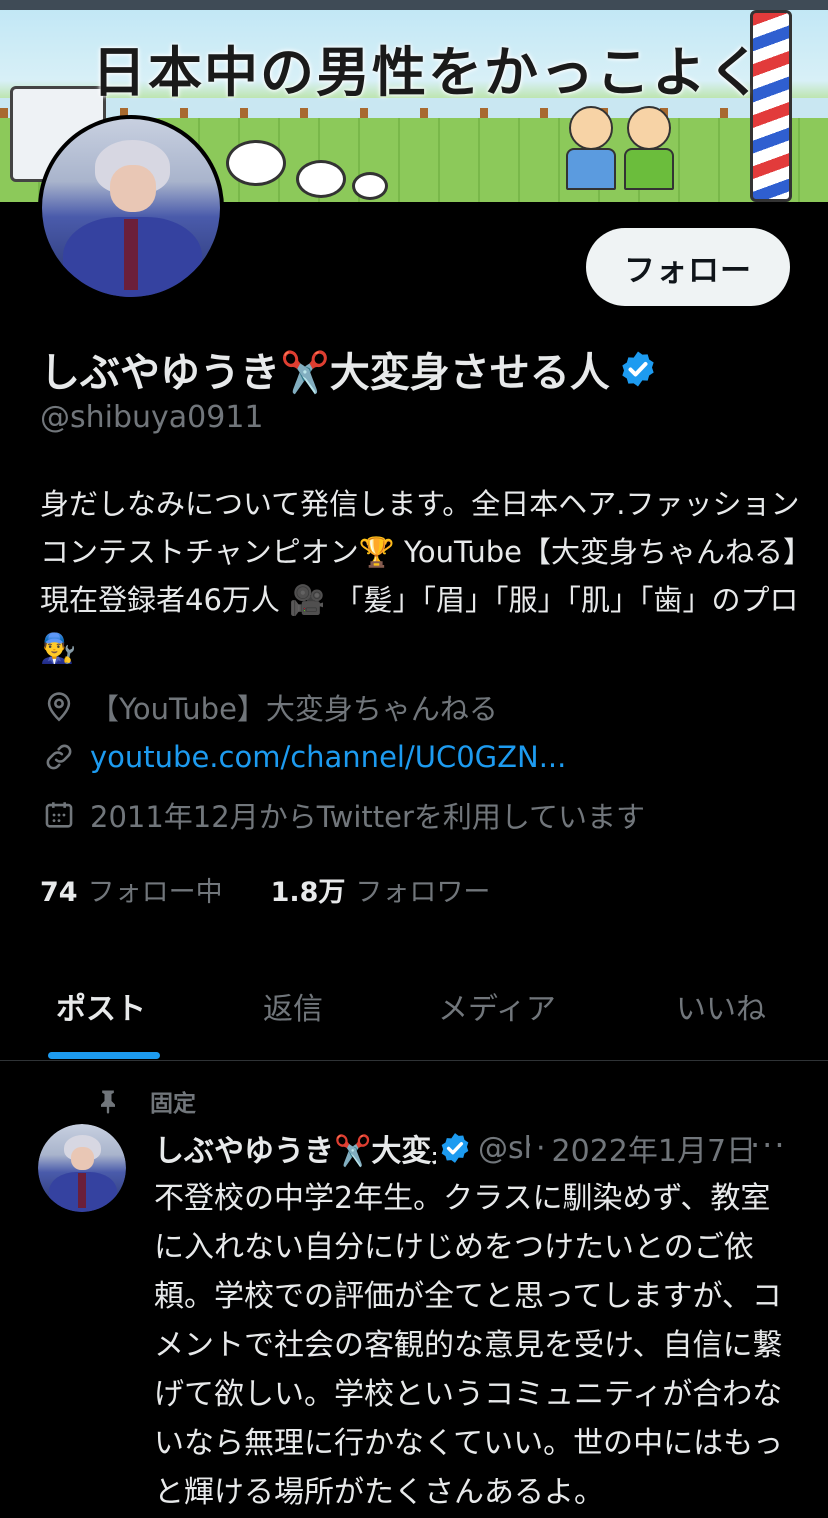  I want to click on joined-row: 2011年12月からTwitterを利用しています, so click(343, 815).